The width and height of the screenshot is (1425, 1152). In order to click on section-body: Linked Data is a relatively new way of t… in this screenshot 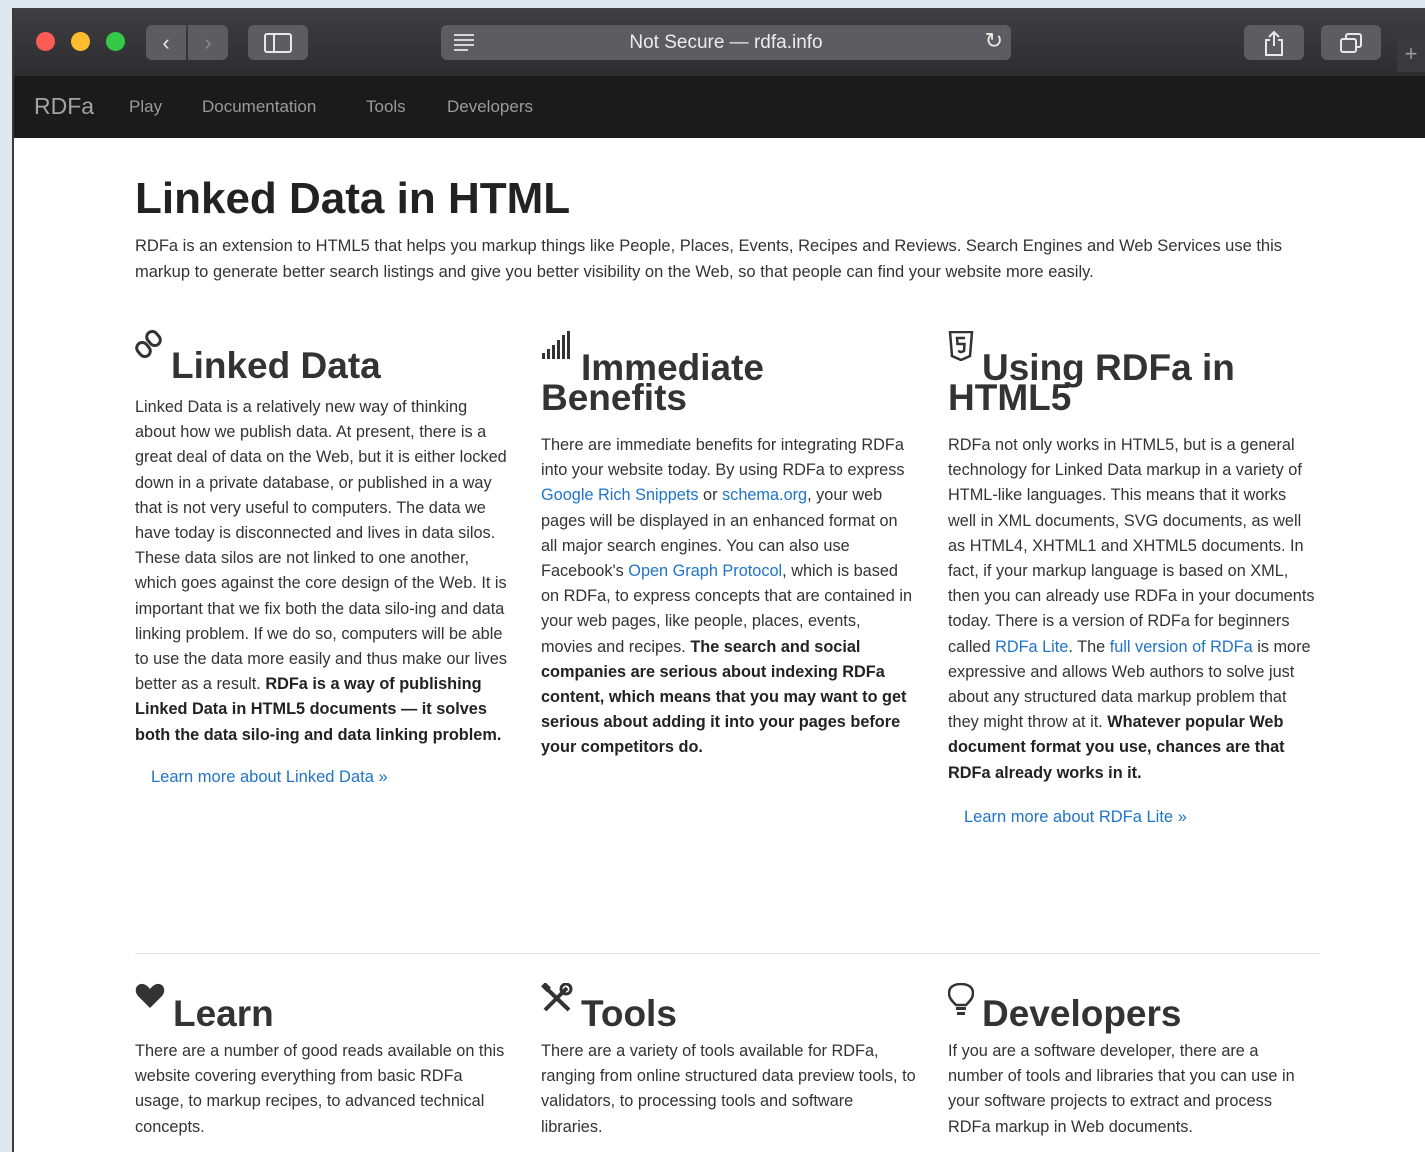, I will do `click(321, 571)`.